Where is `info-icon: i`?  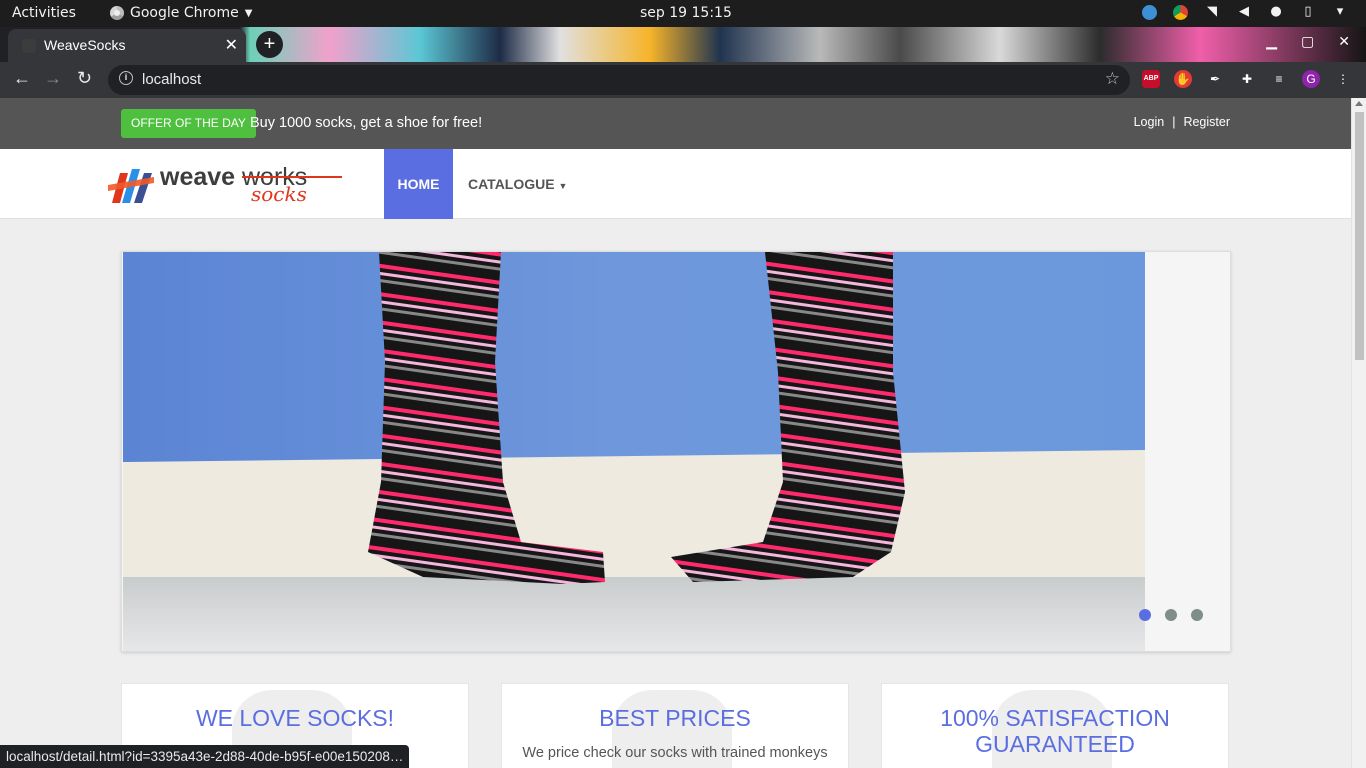
info-icon: i is located at coordinates (126, 78).